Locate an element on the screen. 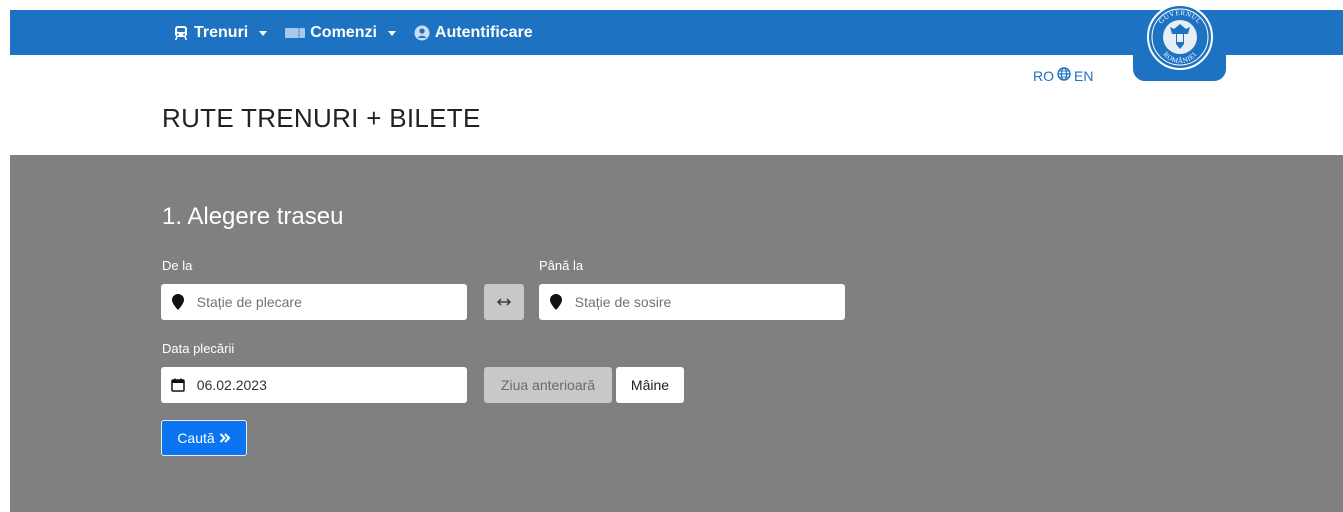  search-button: Caută is located at coordinates (204, 438).